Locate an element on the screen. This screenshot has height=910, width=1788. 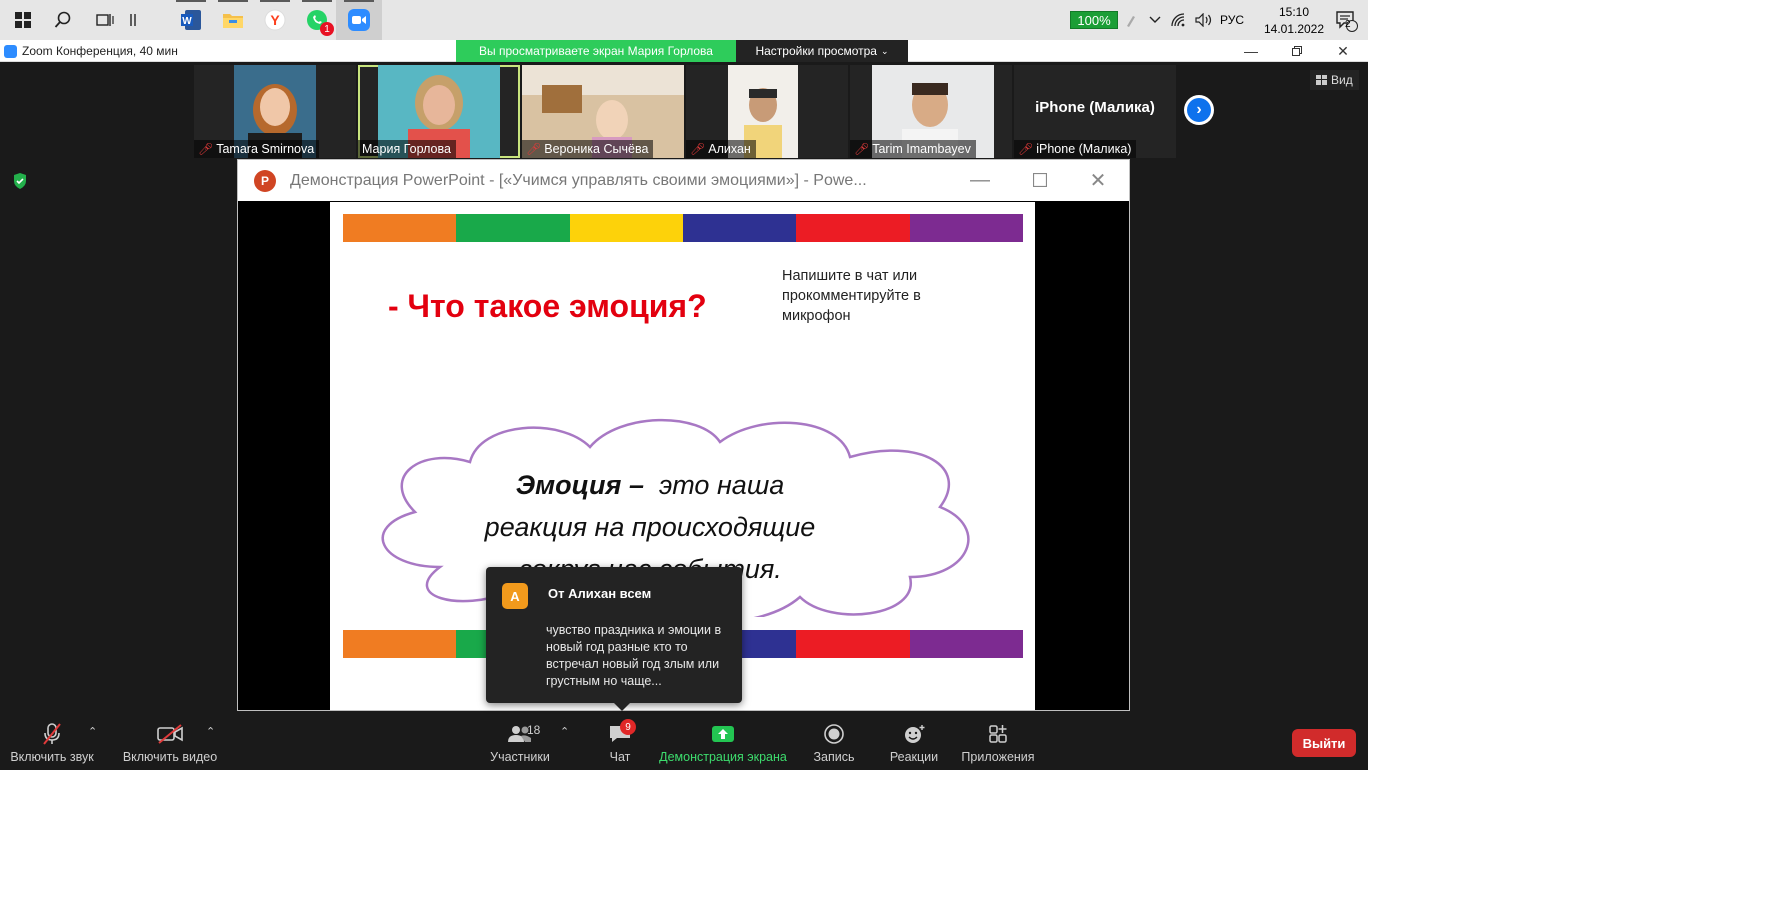
participant-name: Мария Горлова is located at coordinates (407, 149).